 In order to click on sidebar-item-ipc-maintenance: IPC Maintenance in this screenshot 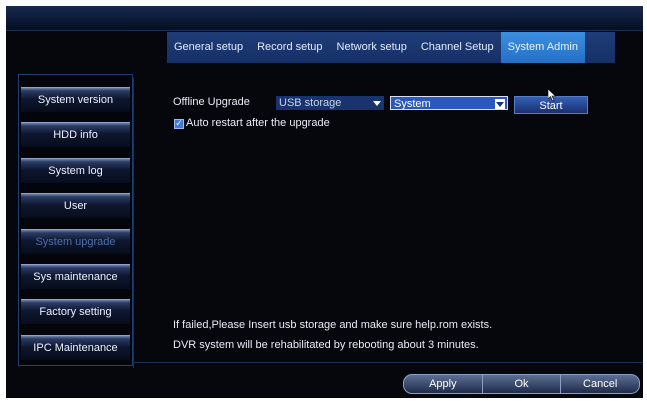, I will do `click(75, 347)`.